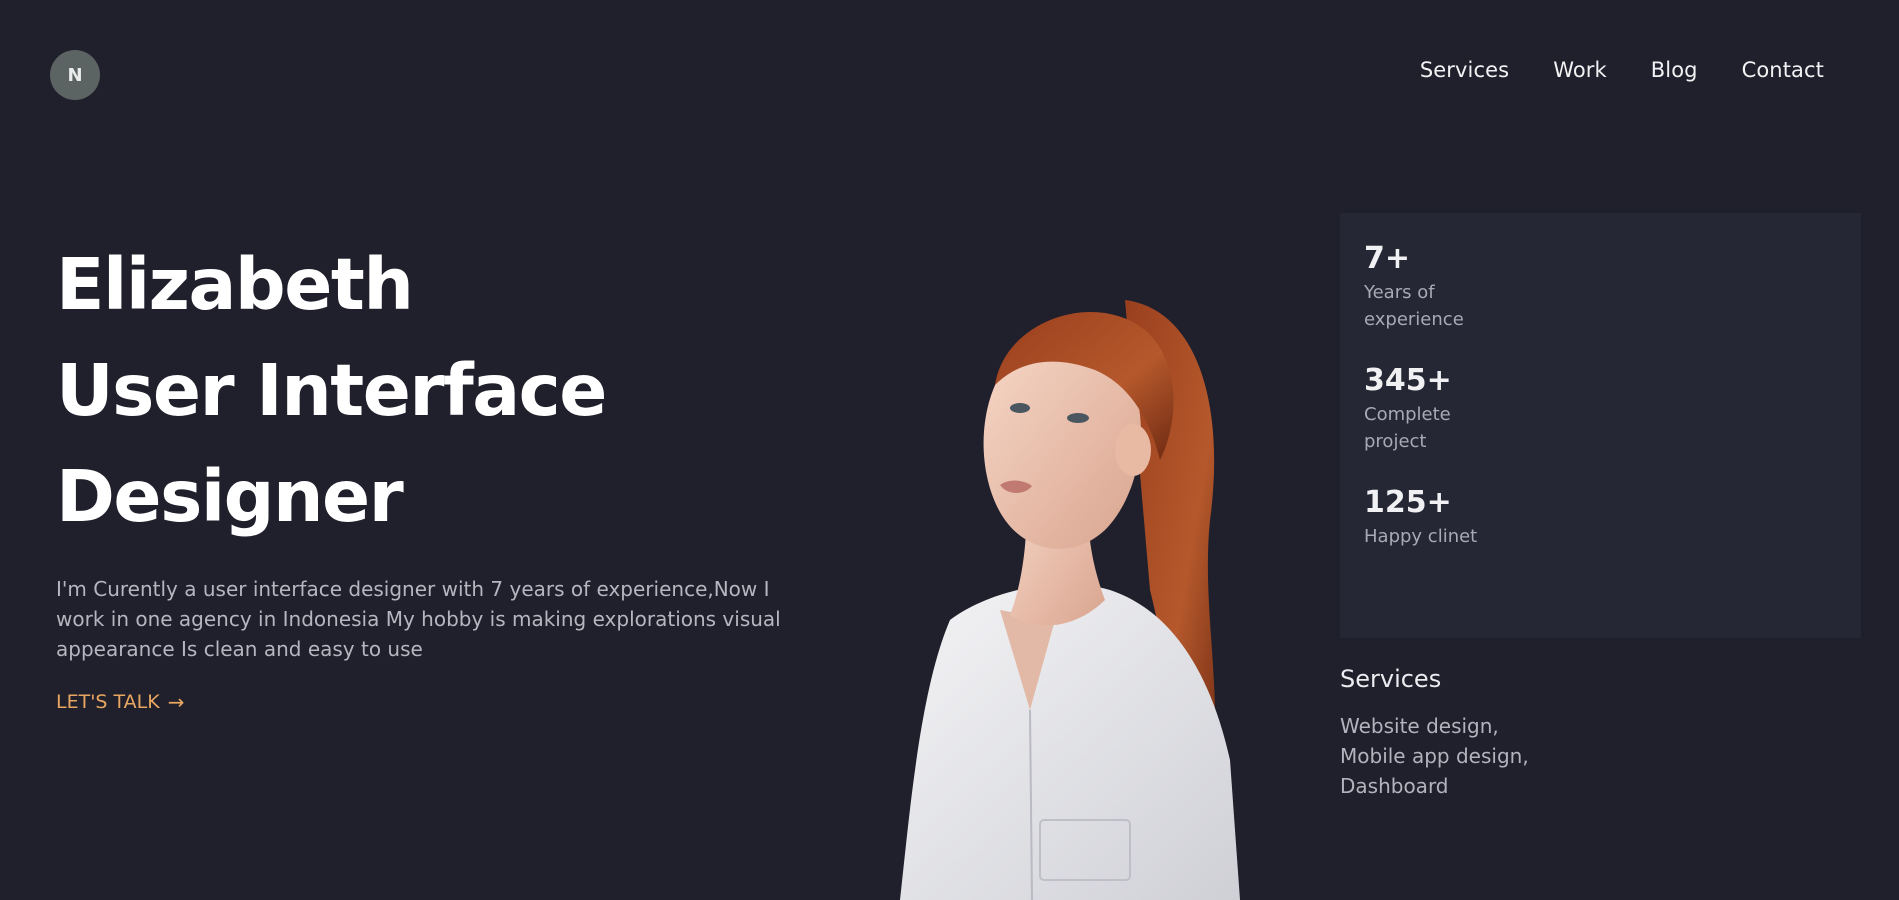  What do you see at coordinates (1408, 380) in the screenshot?
I see `stat-value: 345+` at bounding box center [1408, 380].